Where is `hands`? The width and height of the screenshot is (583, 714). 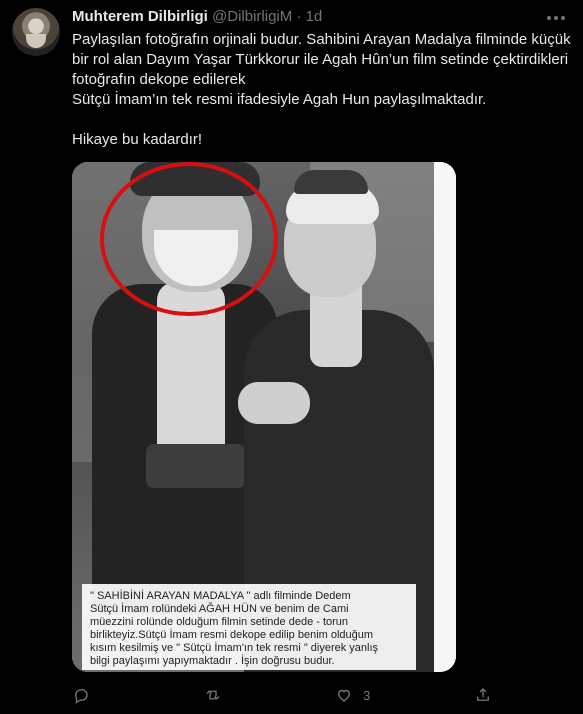 hands is located at coordinates (274, 403).